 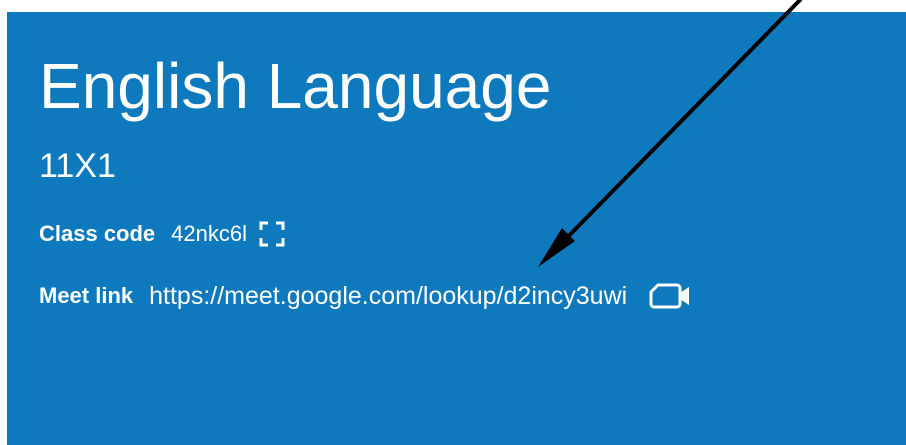 I want to click on meet-link-label: Meet link, so click(x=86, y=295).